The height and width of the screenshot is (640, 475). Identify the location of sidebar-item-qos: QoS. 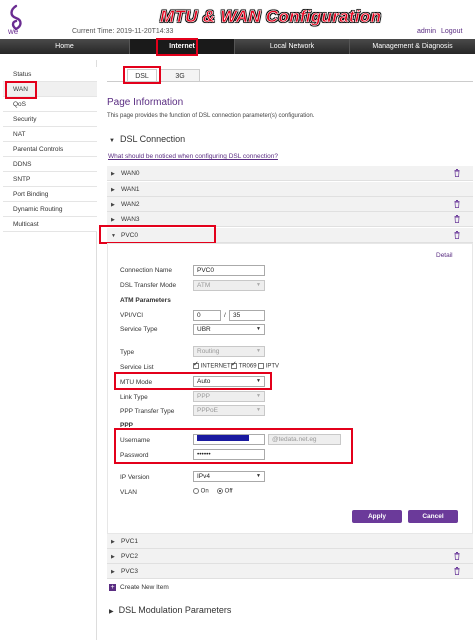
(50, 104).